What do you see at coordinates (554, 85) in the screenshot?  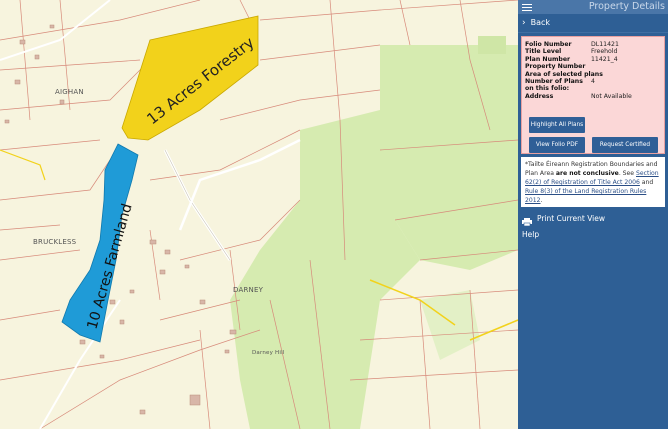 I see `detail-label: Number of Plans on this folio:` at bounding box center [554, 85].